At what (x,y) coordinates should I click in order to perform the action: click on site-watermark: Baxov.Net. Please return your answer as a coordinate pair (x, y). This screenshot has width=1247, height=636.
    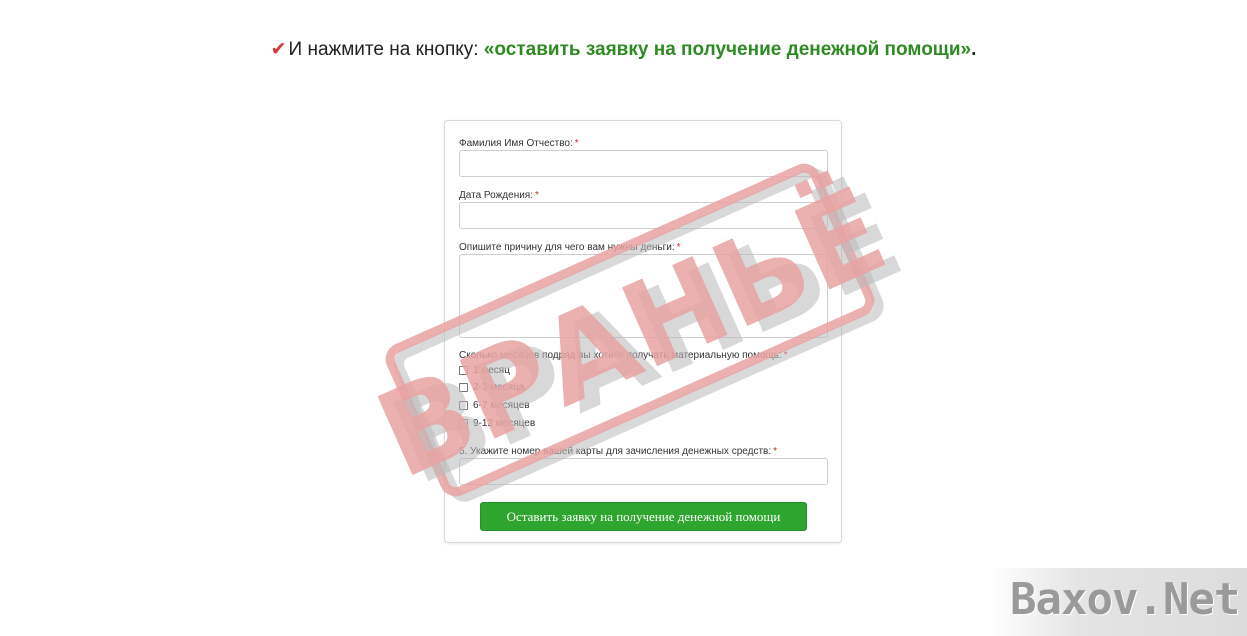
    Looking at the image, I should click on (1125, 599).